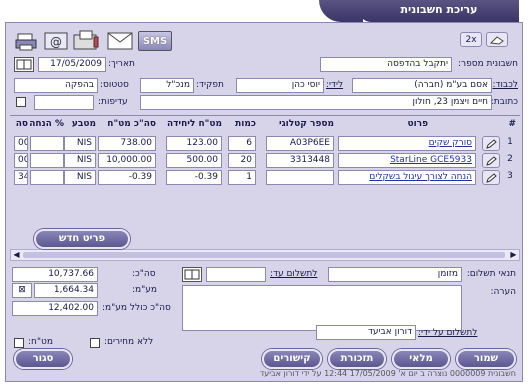 This screenshot has height=386, width=528. I want to click on cell-num: 1, so click(510, 142).